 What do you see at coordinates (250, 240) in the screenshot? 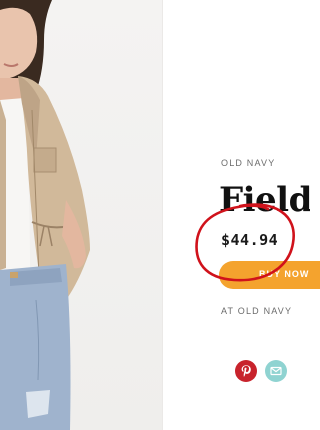
I see `product-price: $44.94` at bounding box center [250, 240].